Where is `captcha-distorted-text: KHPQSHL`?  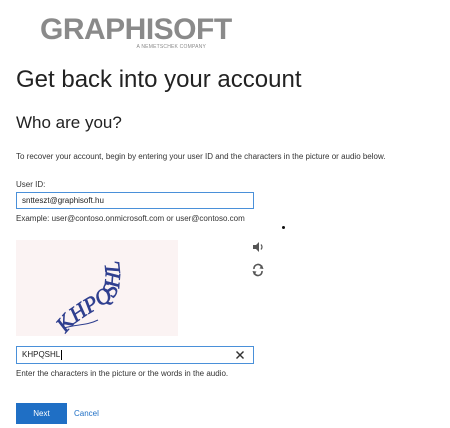 captcha-distorted-text: KHPQSHL is located at coordinates (88, 298).